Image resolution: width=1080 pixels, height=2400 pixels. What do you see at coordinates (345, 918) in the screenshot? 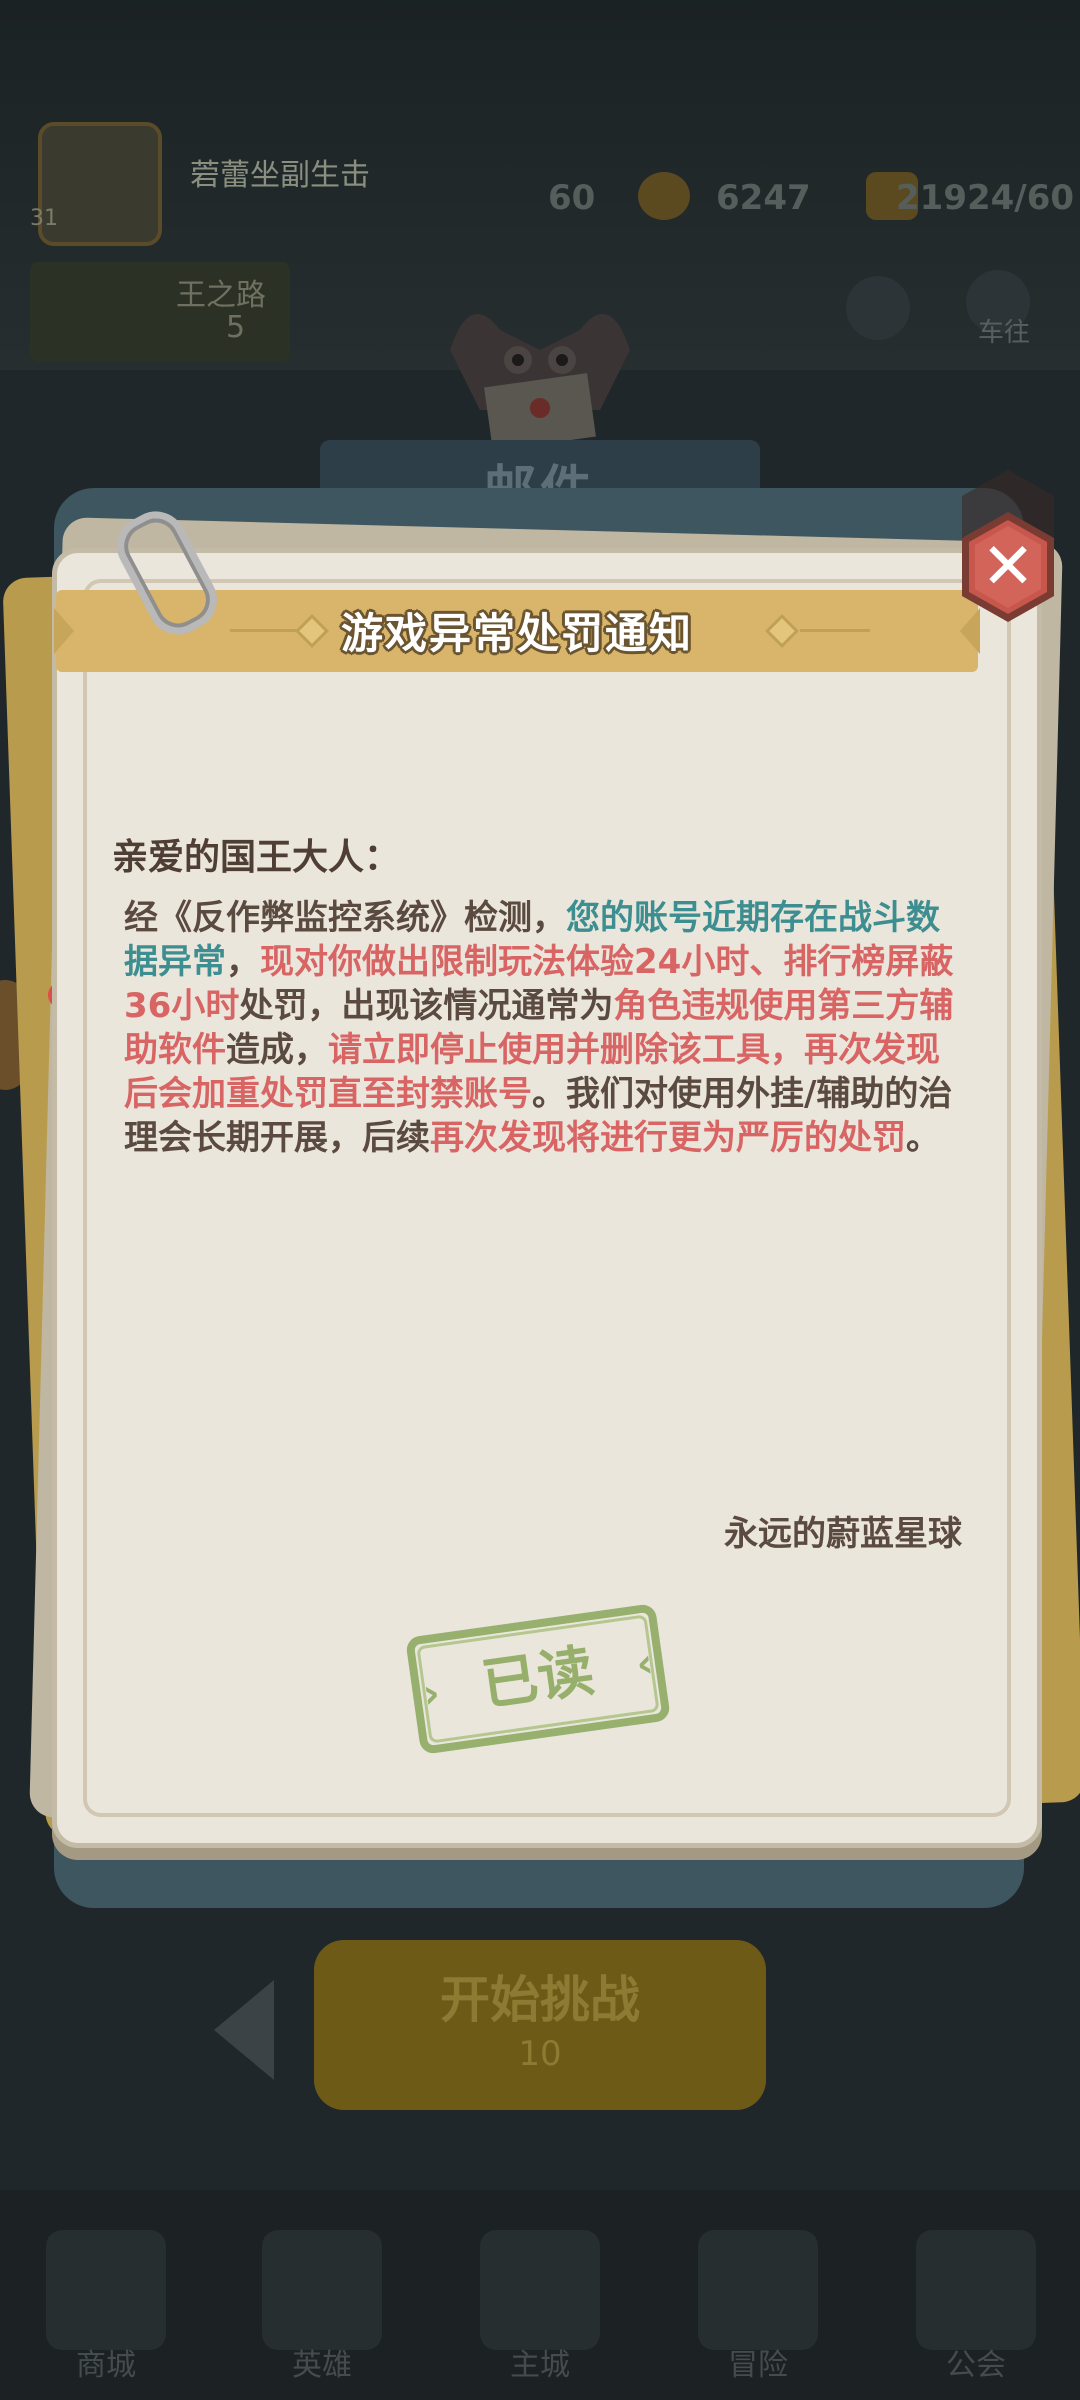
I see `notice-body-text: 经《反作弊监控系统》检测，` at bounding box center [345, 918].